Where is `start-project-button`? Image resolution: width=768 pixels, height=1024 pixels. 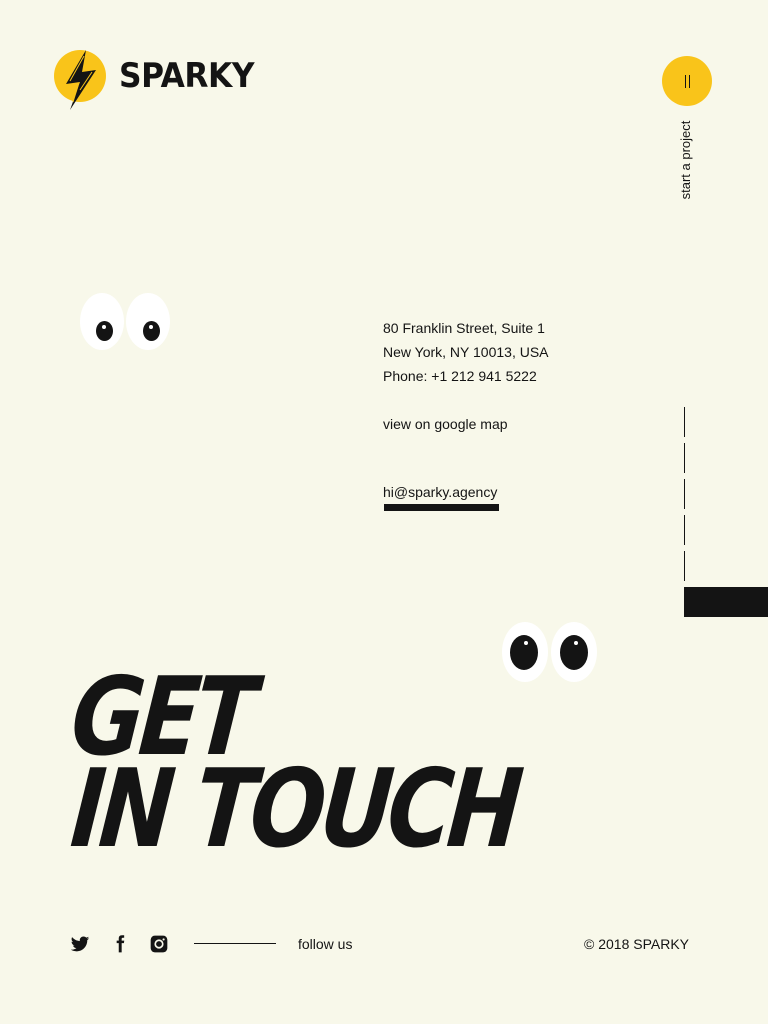 start-project-button is located at coordinates (687, 81).